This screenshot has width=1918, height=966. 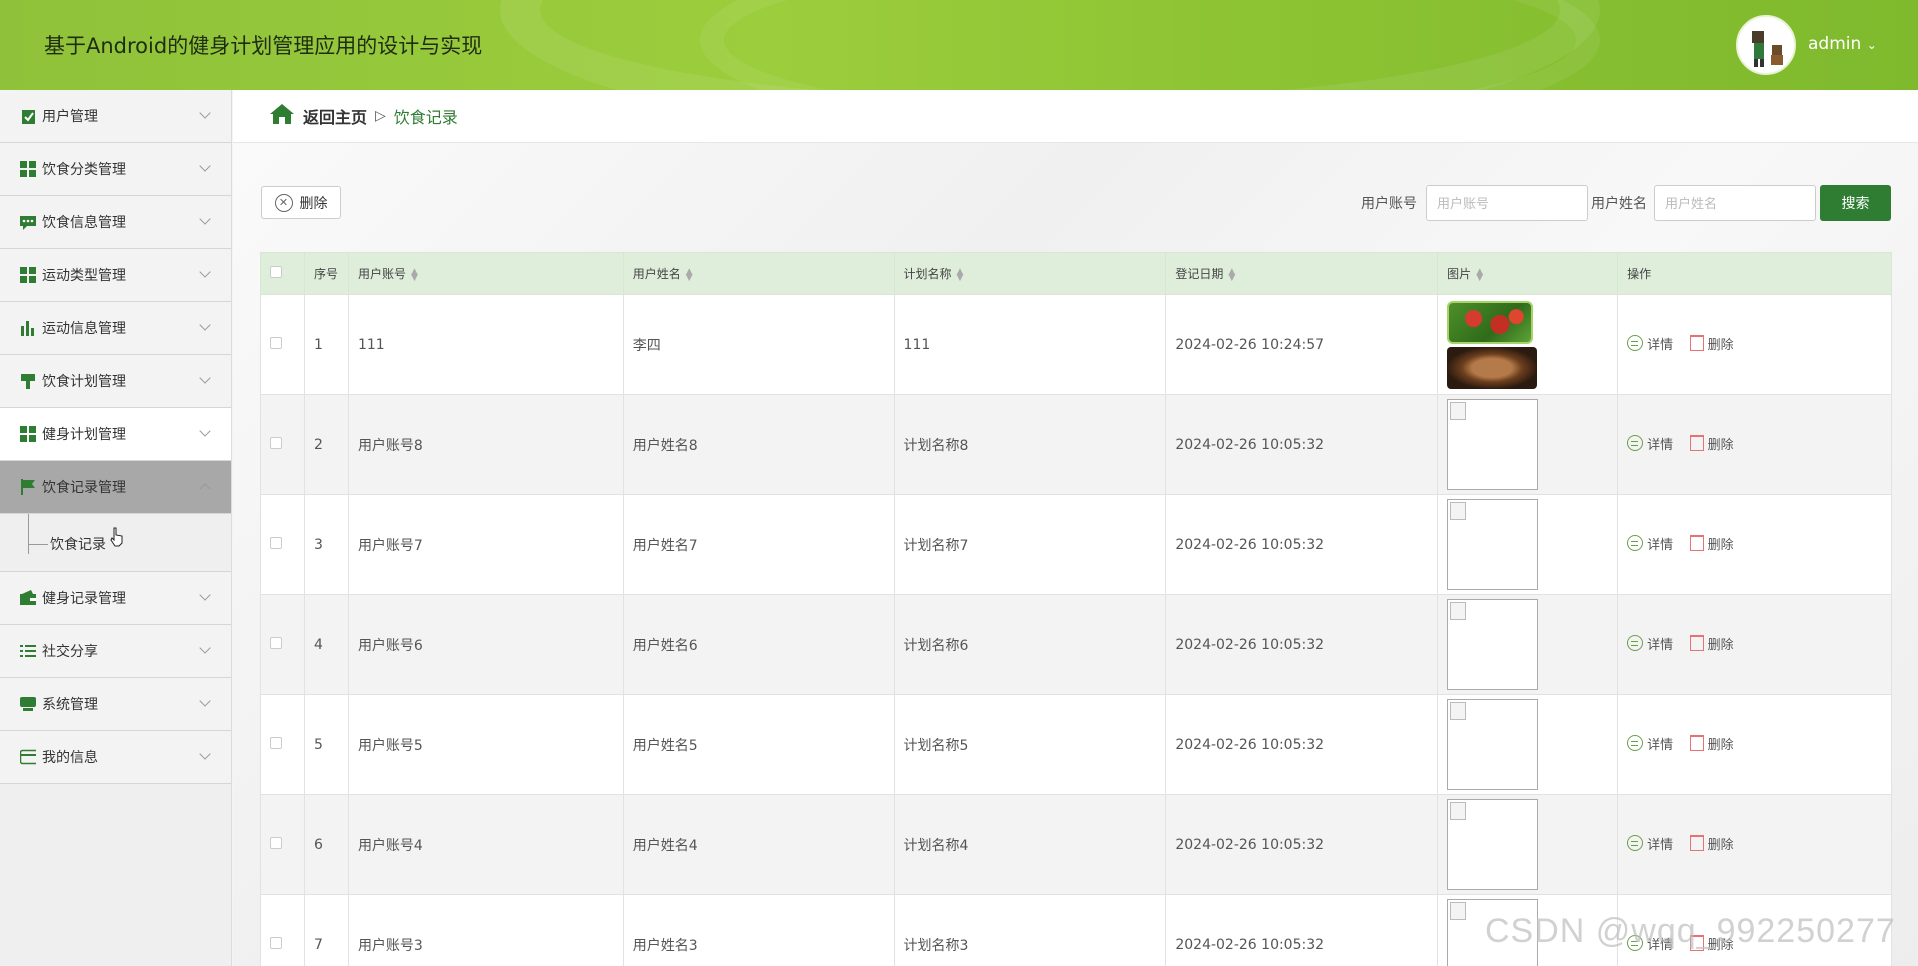 I want to click on home-icon, so click(x=282, y=116).